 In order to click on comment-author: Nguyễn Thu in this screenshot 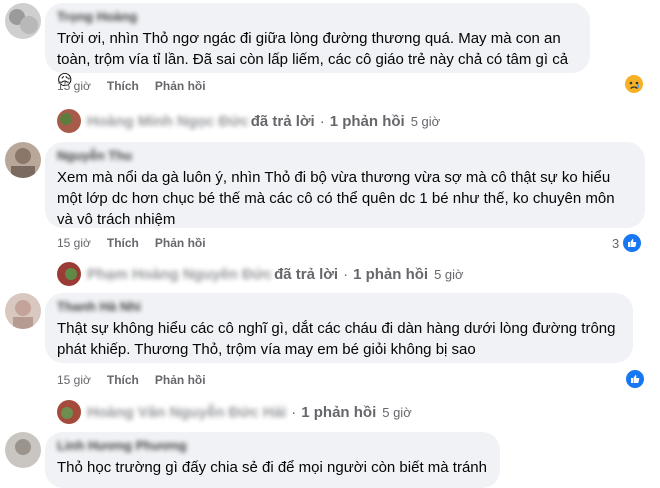, I will do `click(94, 156)`.